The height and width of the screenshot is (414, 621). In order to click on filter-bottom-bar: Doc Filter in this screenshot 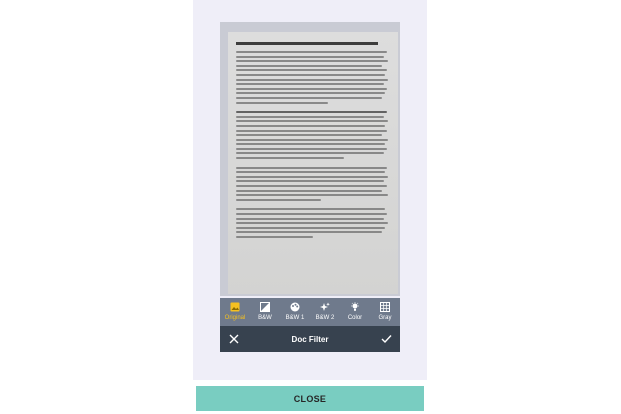, I will do `click(310, 339)`.